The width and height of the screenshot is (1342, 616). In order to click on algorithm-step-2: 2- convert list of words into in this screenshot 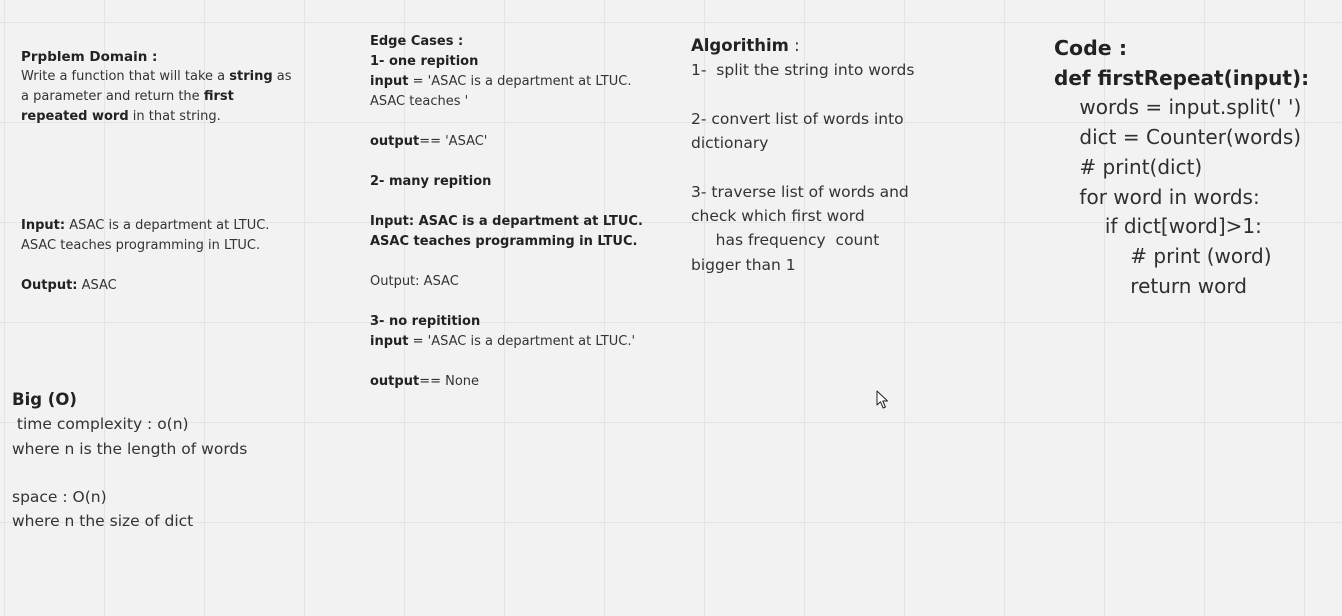, I will do `click(797, 118)`.